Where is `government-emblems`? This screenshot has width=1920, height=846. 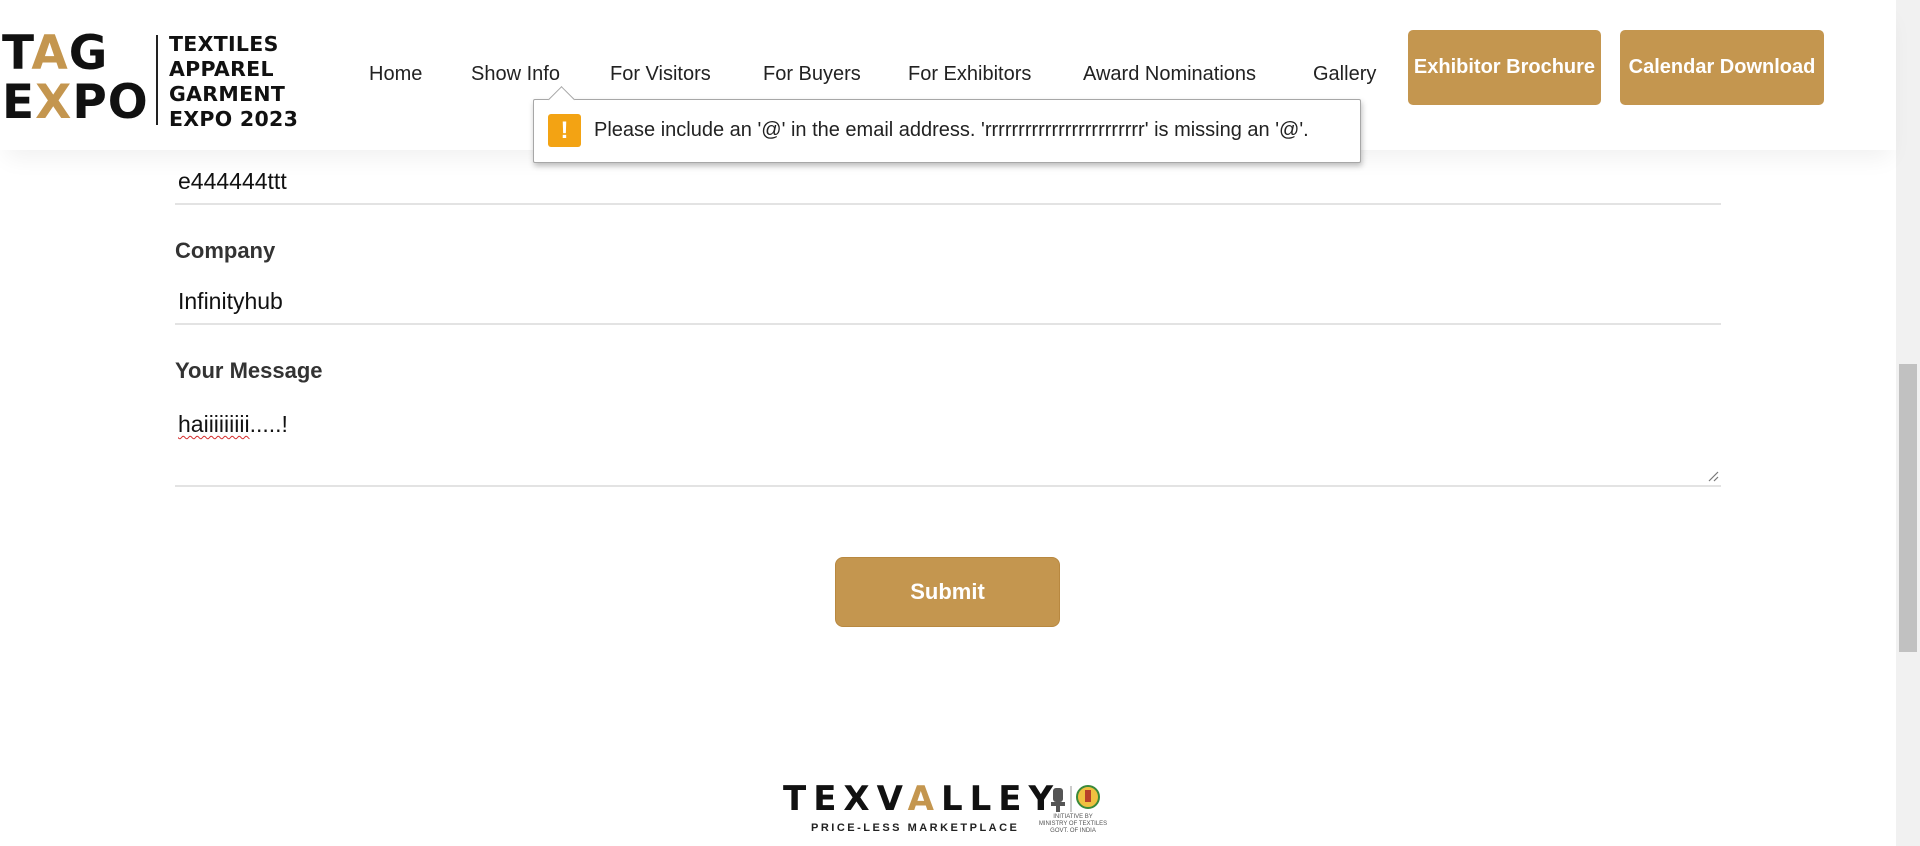
government-emblems is located at coordinates (1075, 798).